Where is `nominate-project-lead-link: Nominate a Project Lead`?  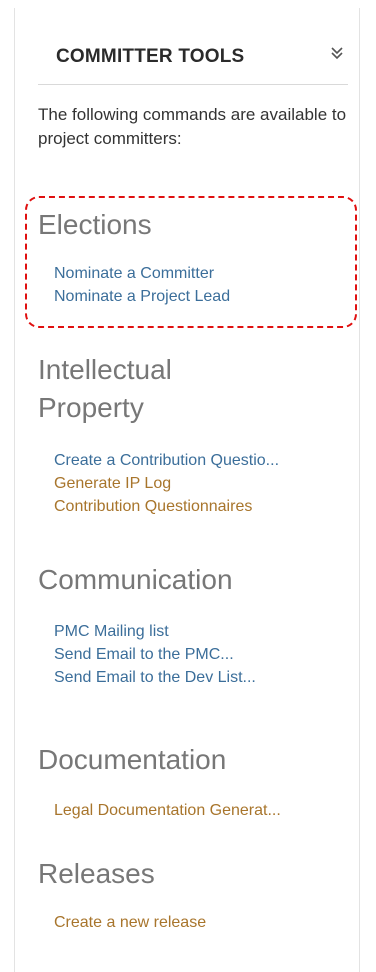
nominate-project-lead-link: Nominate a Project Lead is located at coordinates (204, 296).